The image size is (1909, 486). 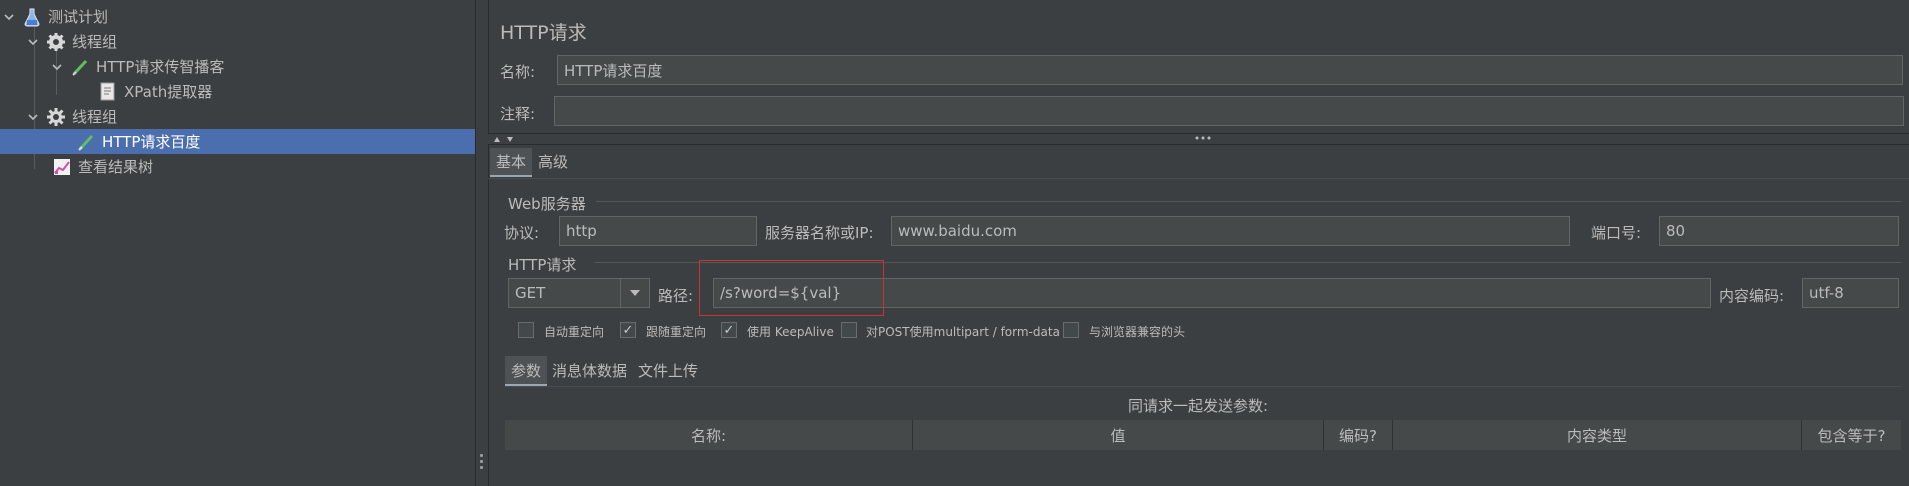 What do you see at coordinates (1230, 70) in the screenshot?
I see `name-field: HTTP请求百度` at bounding box center [1230, 70].